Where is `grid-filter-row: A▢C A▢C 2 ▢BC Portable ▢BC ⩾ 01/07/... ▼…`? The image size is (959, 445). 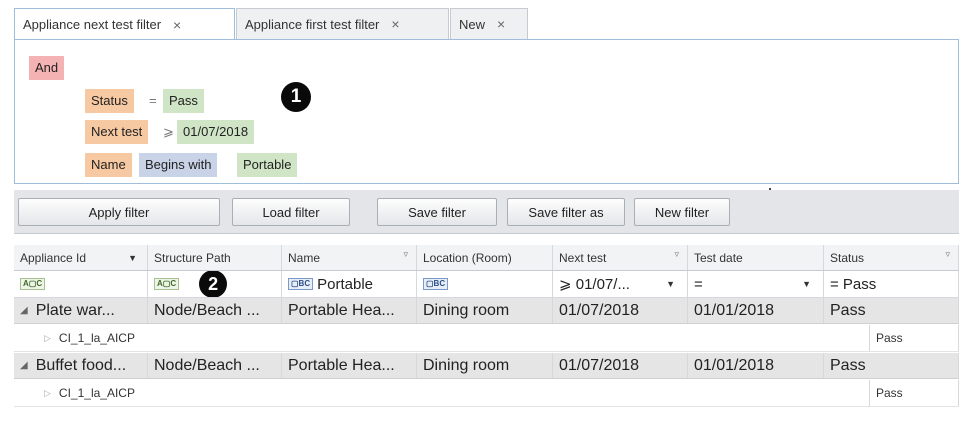
grid-filter-row: A▢C A▢C 2 ▢BC Portable ▢BC ⩾ 01/07/... ▼… is located at coordinates (486, 284).